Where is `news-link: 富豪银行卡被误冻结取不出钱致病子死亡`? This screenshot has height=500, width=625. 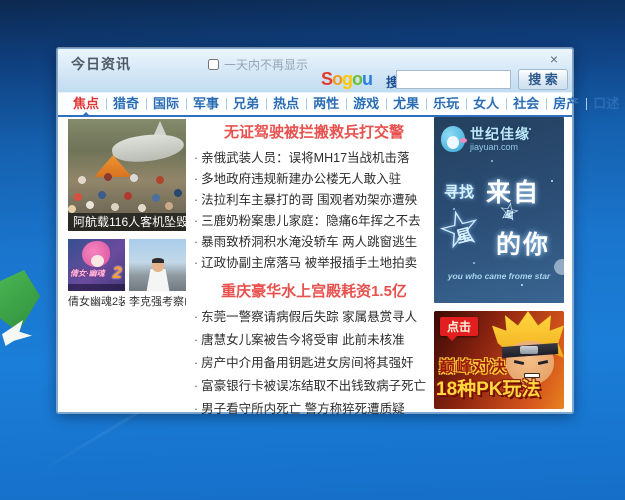 news-link: 富豪银行卡被误冻结取不出钱致病子死亡 is located at coordinates (313, 386).